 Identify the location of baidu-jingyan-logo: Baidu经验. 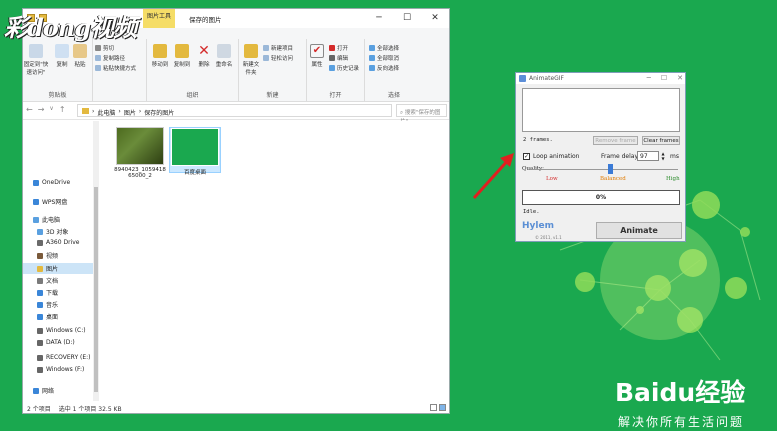
(680, 392).